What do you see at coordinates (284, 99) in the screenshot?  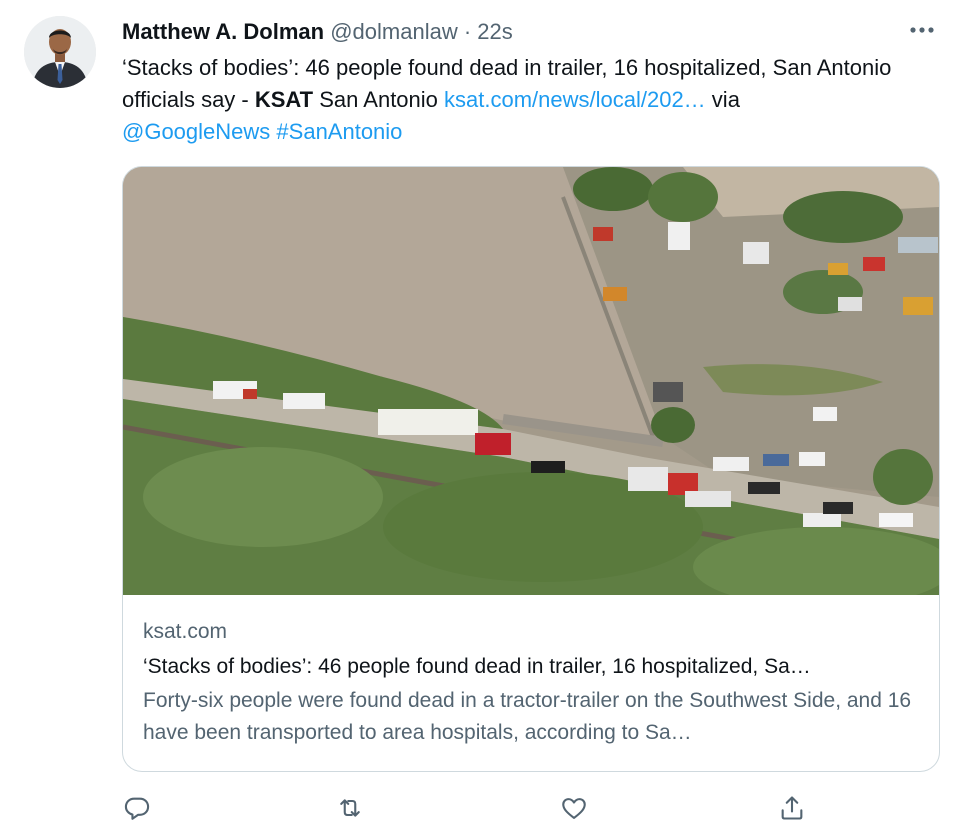 I see `tweet-text-bold: KSAT` at bounding box center [284, 99].